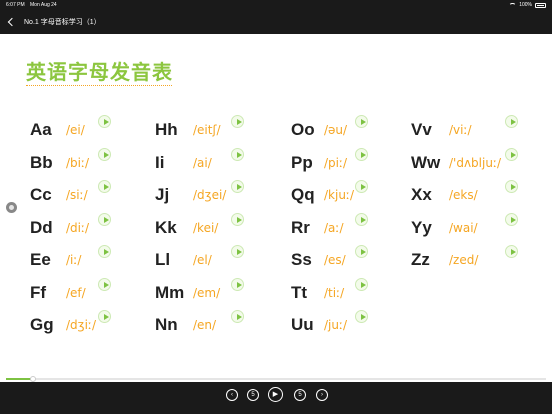  Describe the element at coordinates (302, 324) in the screenshot. I see `letter-glyph: Uu` at that location.